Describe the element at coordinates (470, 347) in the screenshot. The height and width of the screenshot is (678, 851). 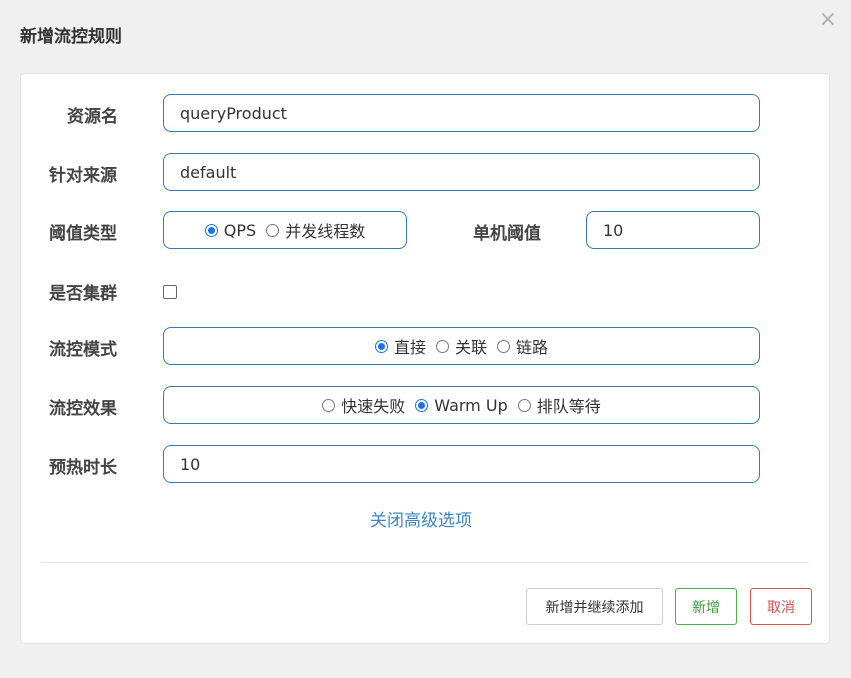
I see `strategy-option-relate-label: 关联` at that location.